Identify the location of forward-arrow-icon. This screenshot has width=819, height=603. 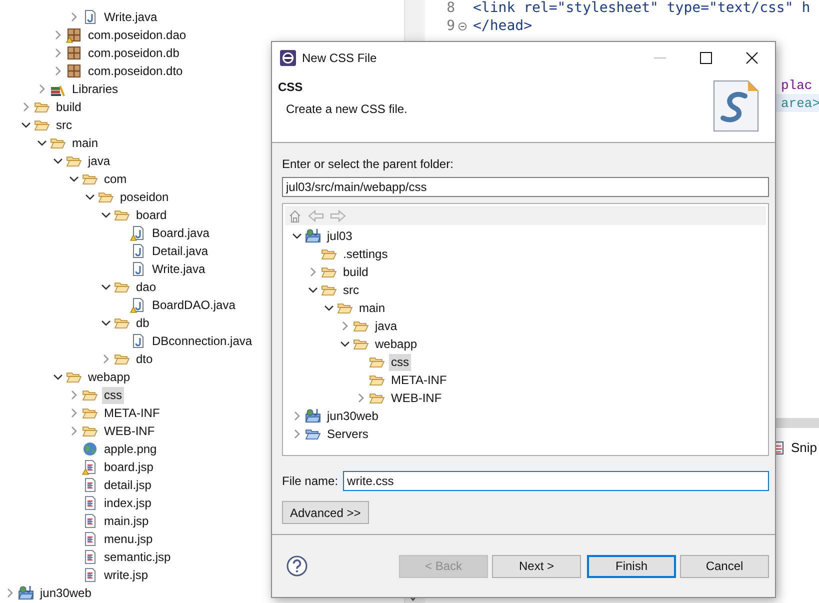
(338, 215).